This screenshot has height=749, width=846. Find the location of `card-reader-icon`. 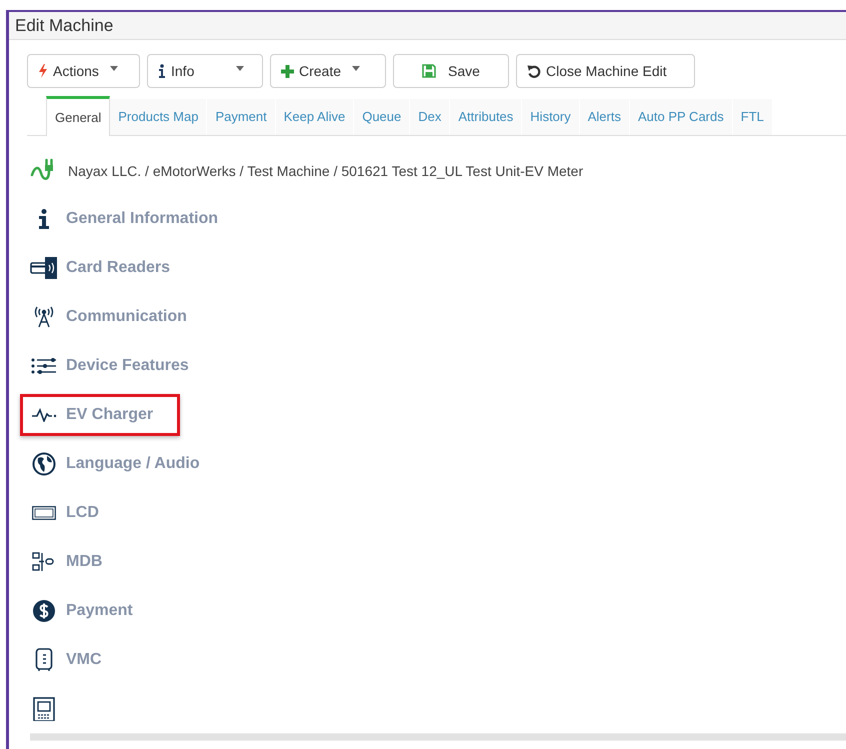

card-reader-icon is located at coordinates (44, 267).